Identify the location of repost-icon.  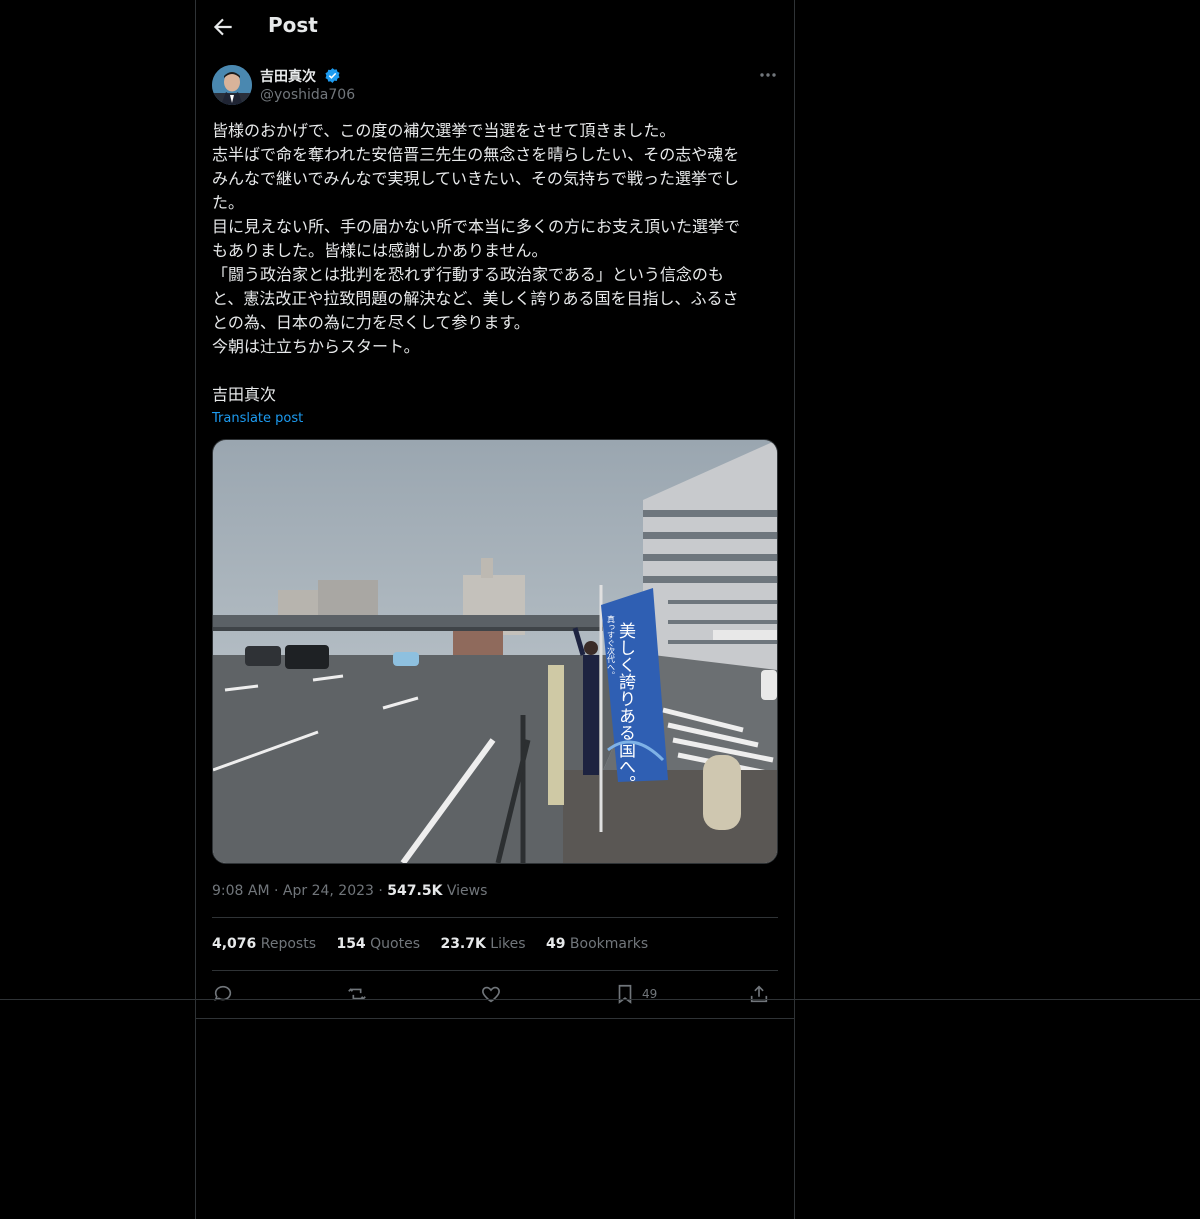
(357, 994).